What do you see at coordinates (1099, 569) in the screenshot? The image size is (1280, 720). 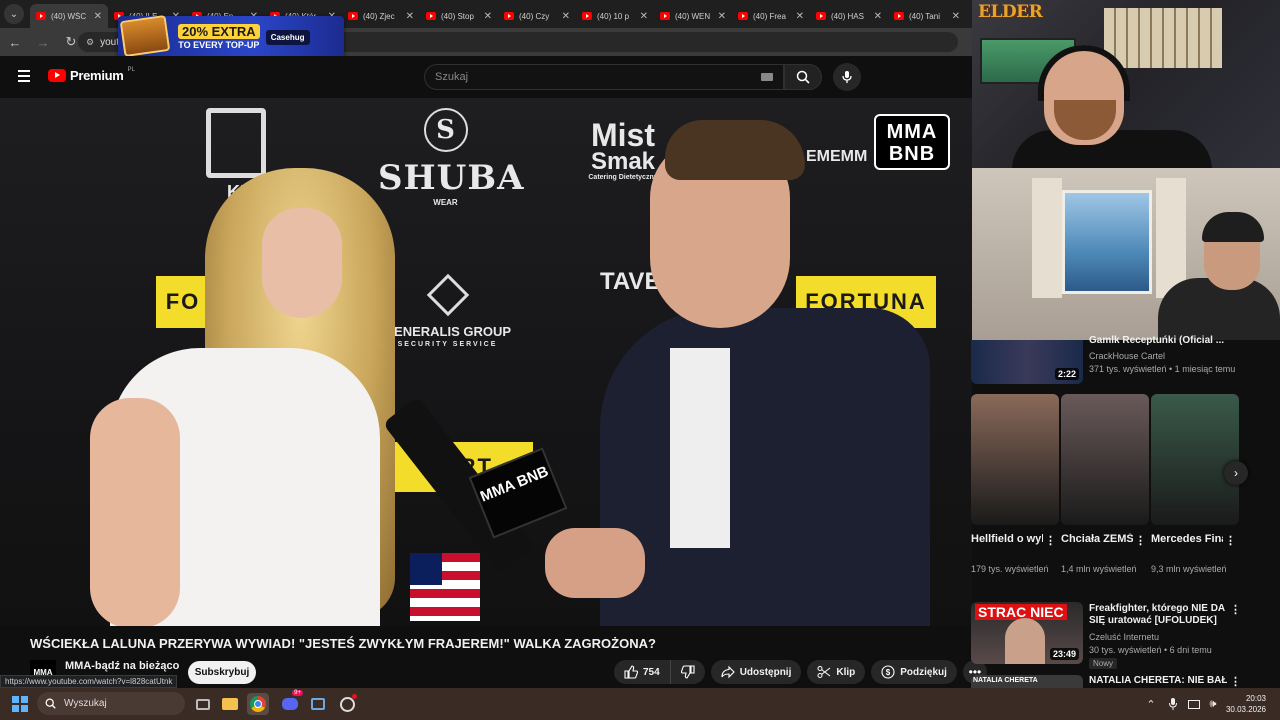 I see `shorts-views: 1,4 mln wyświetleń` at bounding box center [1099, 569].